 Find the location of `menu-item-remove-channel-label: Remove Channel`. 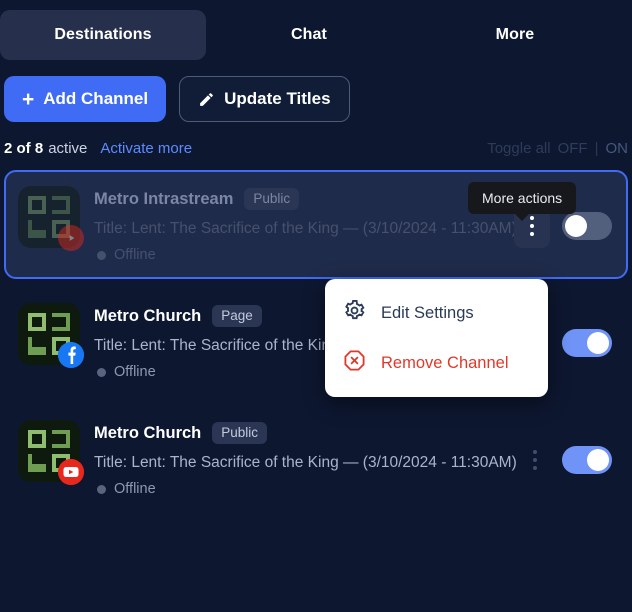

menu-item-remove-channel-label: Remove Channel is located at coordinates (445, 362).